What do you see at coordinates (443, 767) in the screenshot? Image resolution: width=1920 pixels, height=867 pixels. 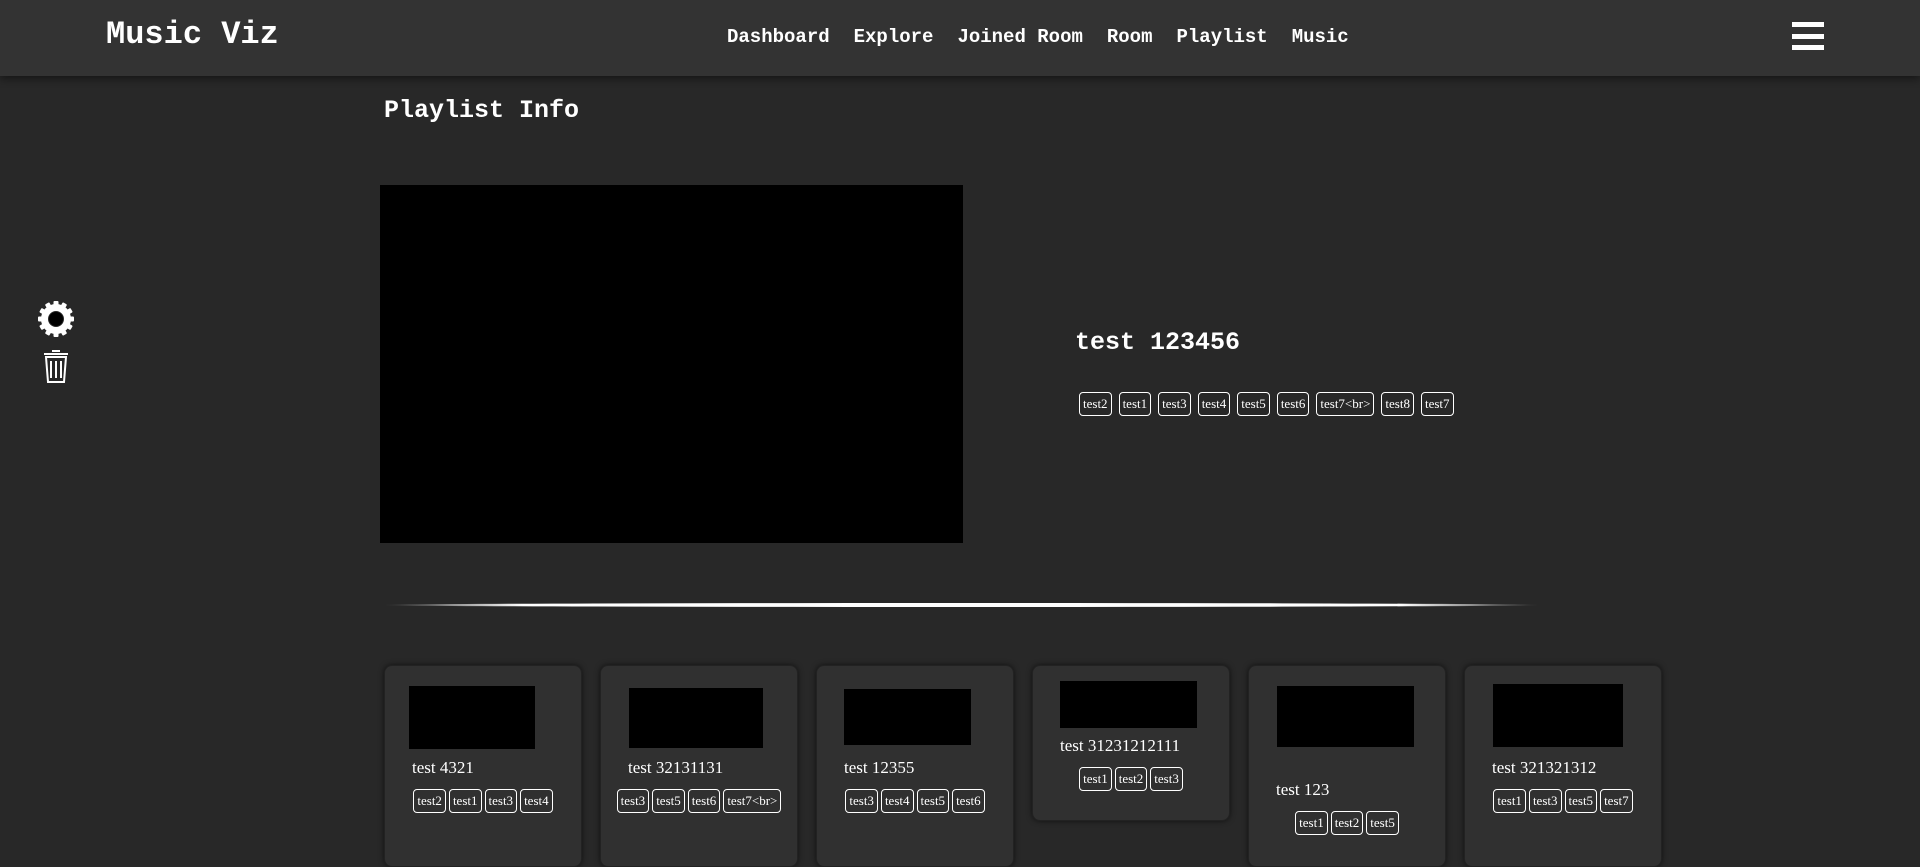 I see `song-title: test 4321` at bounding box center [443, 767].